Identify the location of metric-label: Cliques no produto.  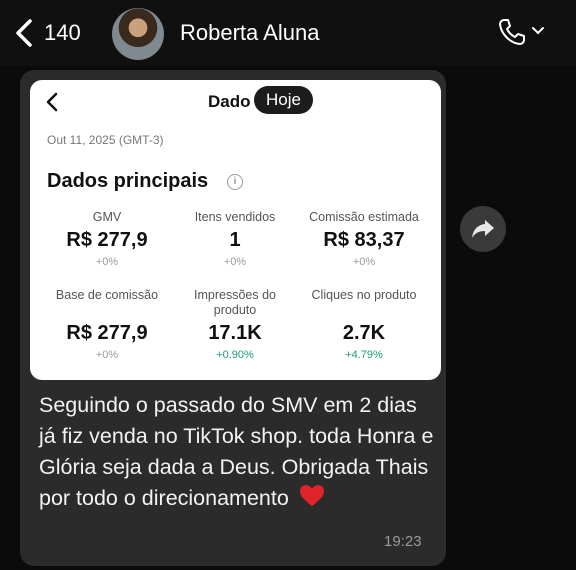
(364, 295).